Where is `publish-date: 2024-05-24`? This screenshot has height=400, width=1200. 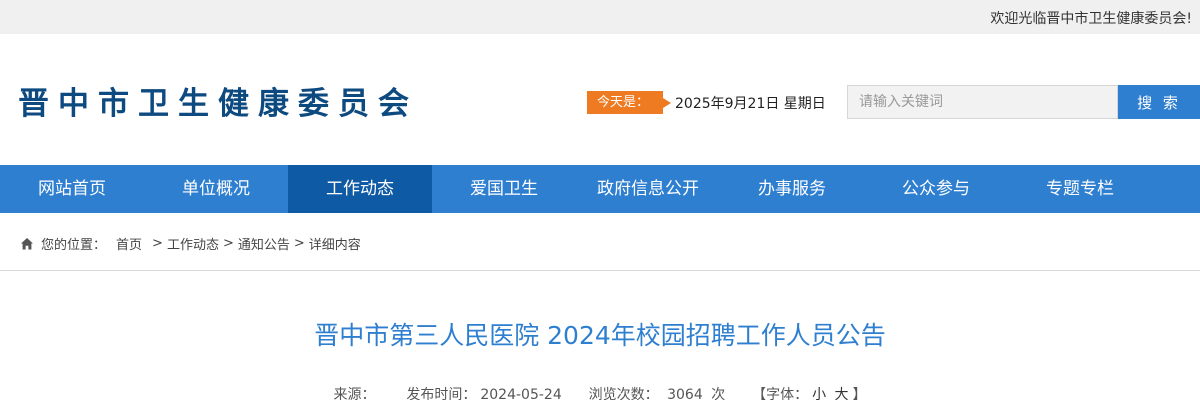 publish-date: 2024-05-24 is located at coordinates (521, 393).